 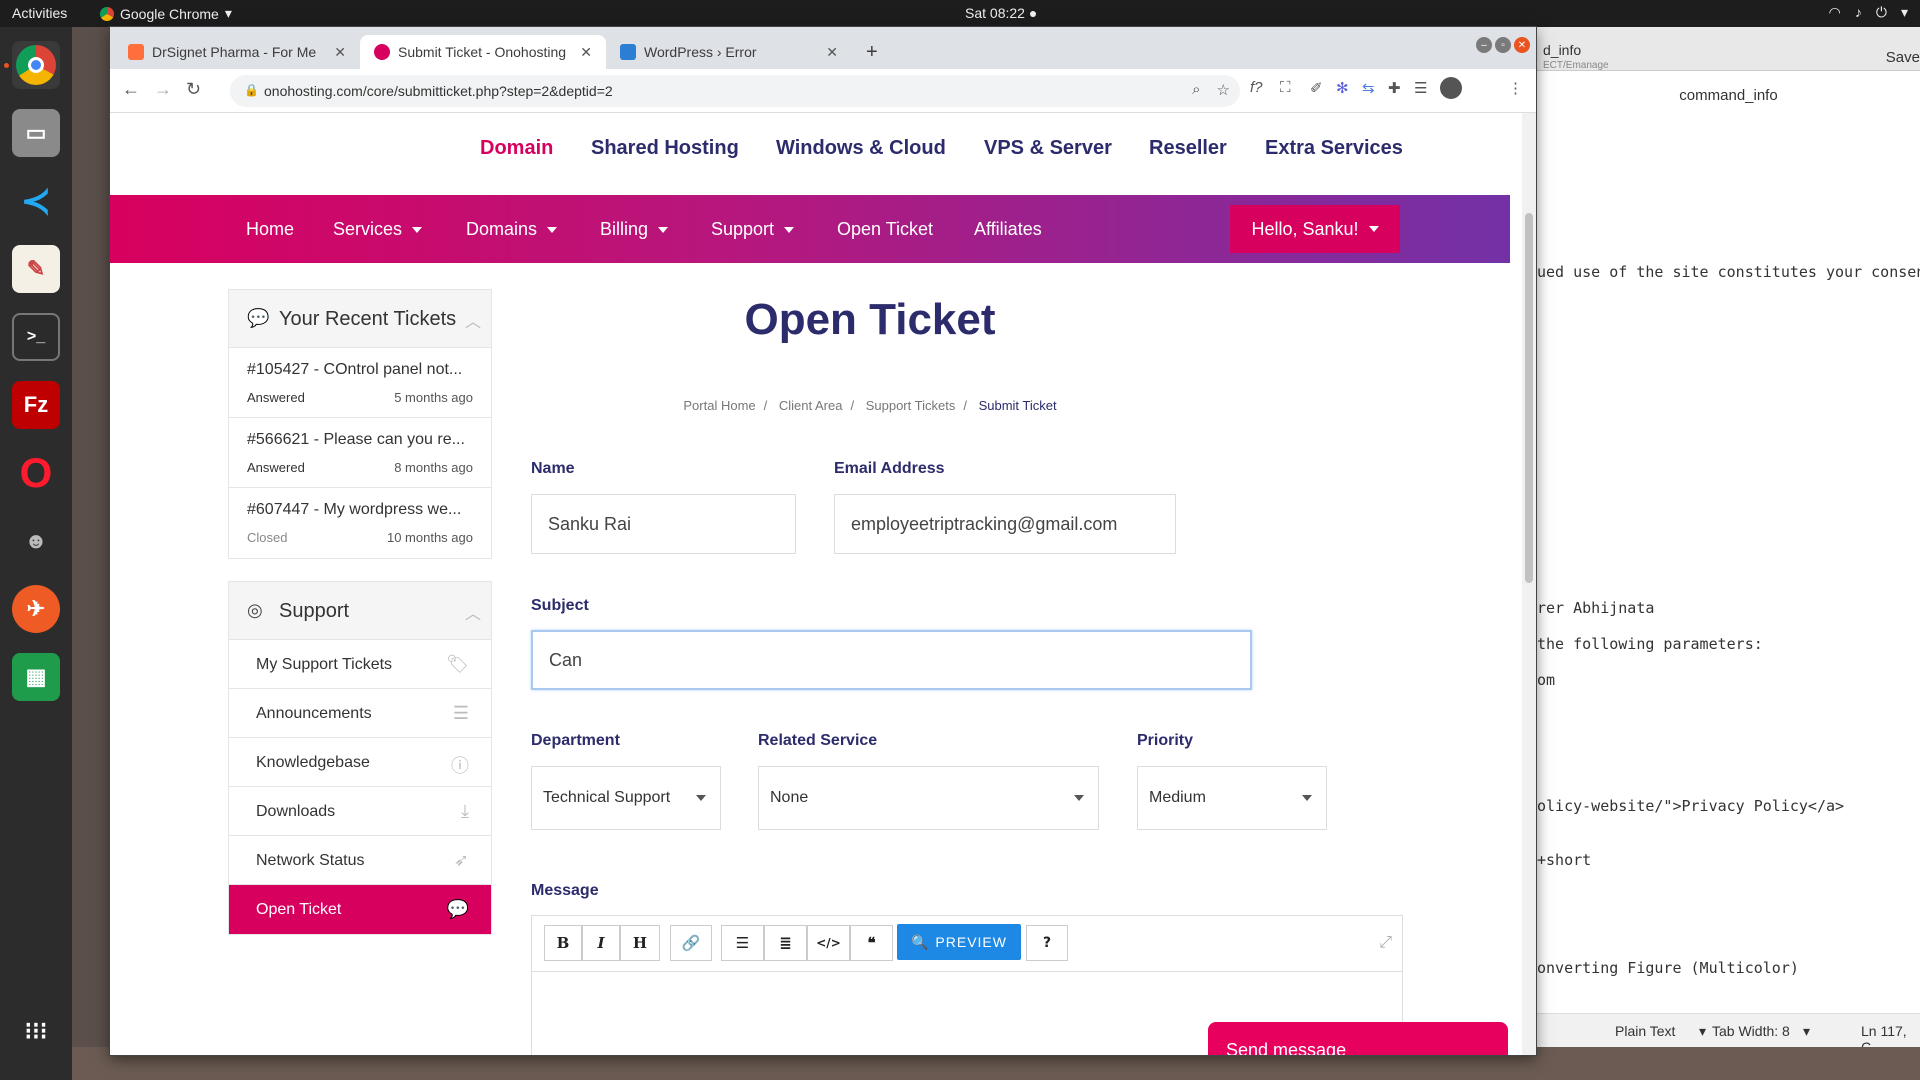 I want to click on editor-save-button: Save, so click(x=1903, y=57).